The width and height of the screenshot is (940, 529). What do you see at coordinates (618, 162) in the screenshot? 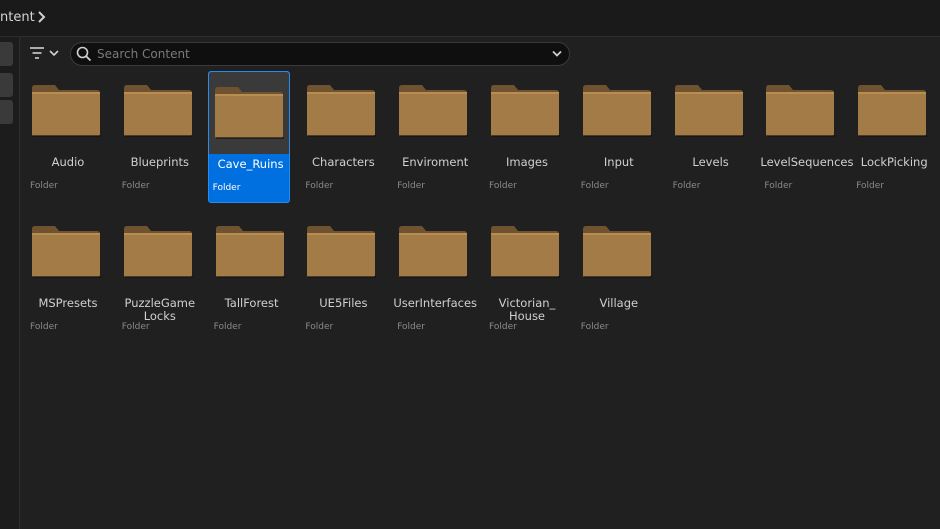
I see `folder-name: Input` at bounding box center [618, 162].